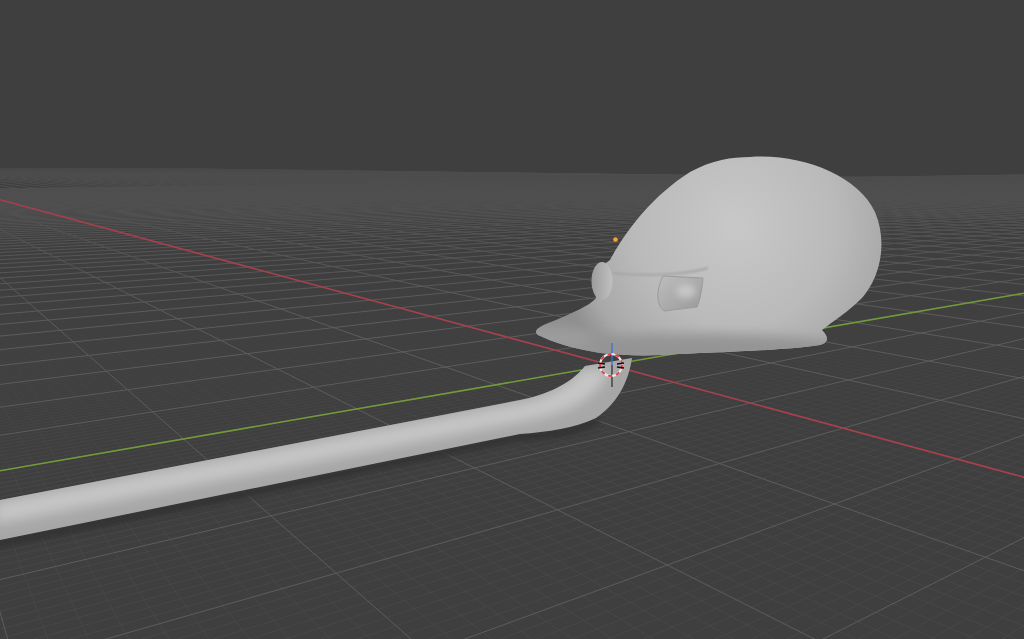 Image resolution: width=1024 pixels, height=639 pixels. Describe the element at coordinates (611, 365) in the screenshot. I see `crosshair-icon` at that location.